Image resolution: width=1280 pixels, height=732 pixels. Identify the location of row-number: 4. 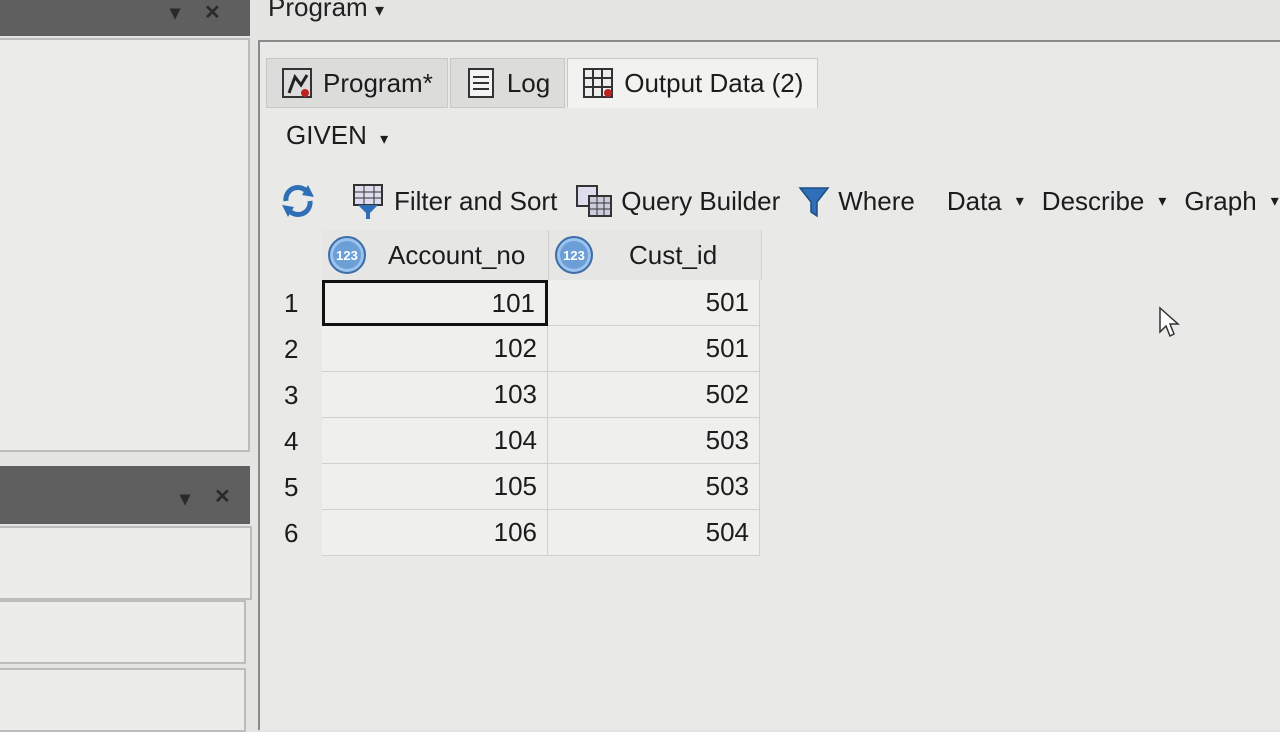
(299, 441).